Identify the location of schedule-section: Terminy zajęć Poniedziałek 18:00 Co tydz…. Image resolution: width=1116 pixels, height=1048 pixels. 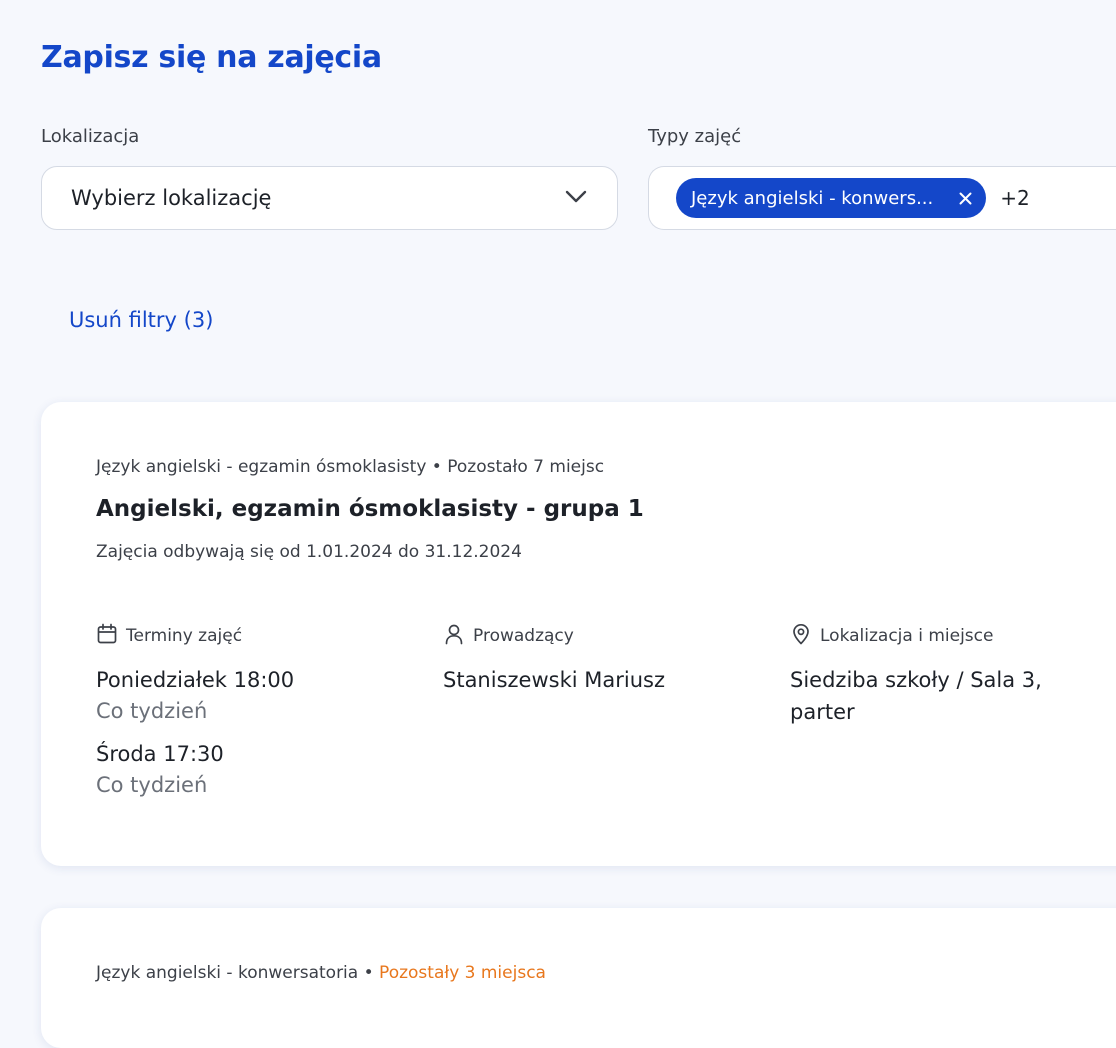
(256, 711).